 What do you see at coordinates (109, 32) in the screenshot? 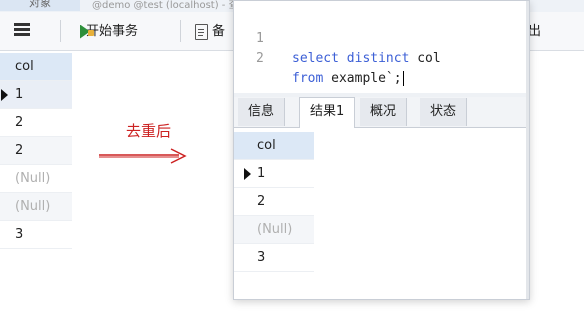
I see `start-transaction-button: 开始事务` at bounding box center [109, 32].